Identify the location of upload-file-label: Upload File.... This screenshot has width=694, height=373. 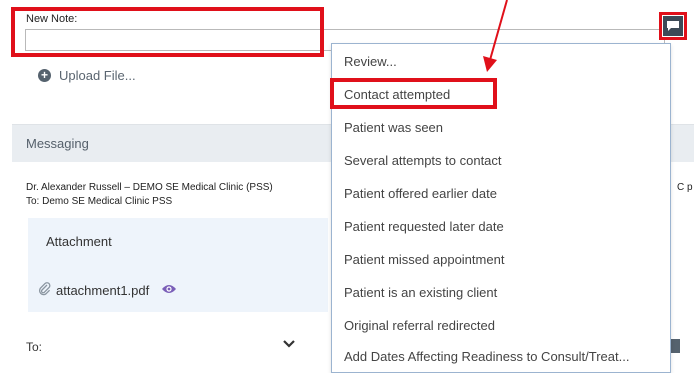
(97, 75).